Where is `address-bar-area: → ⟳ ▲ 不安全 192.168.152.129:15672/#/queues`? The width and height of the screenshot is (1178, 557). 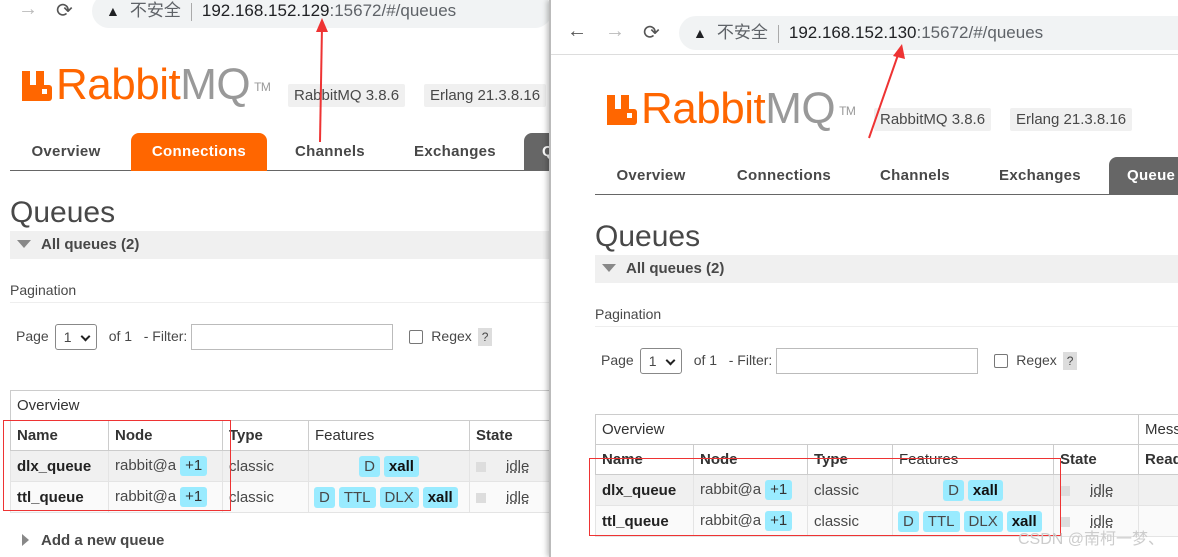 address-bar-area: → ⟳ ▲ 不安全 192.168.152.129:15672/#/queues is located at coordinates (274, 14).